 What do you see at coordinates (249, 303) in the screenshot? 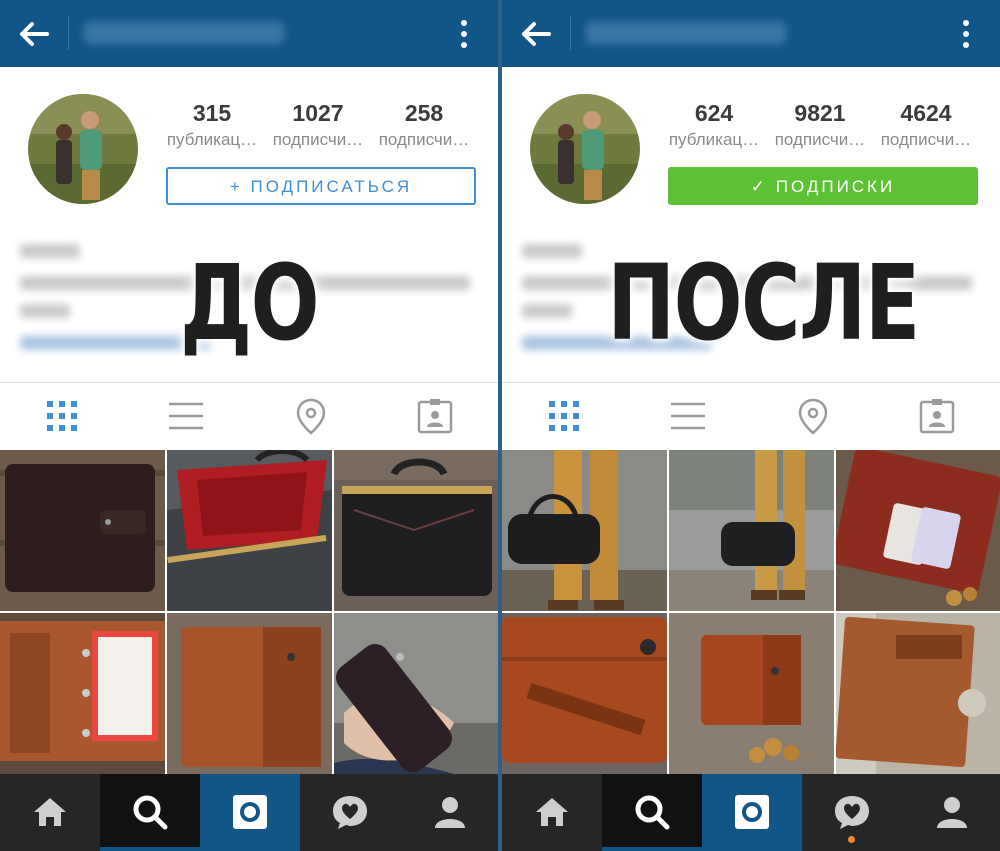
I see `overlay-caption: ДО` at bounding box center [249, 303].